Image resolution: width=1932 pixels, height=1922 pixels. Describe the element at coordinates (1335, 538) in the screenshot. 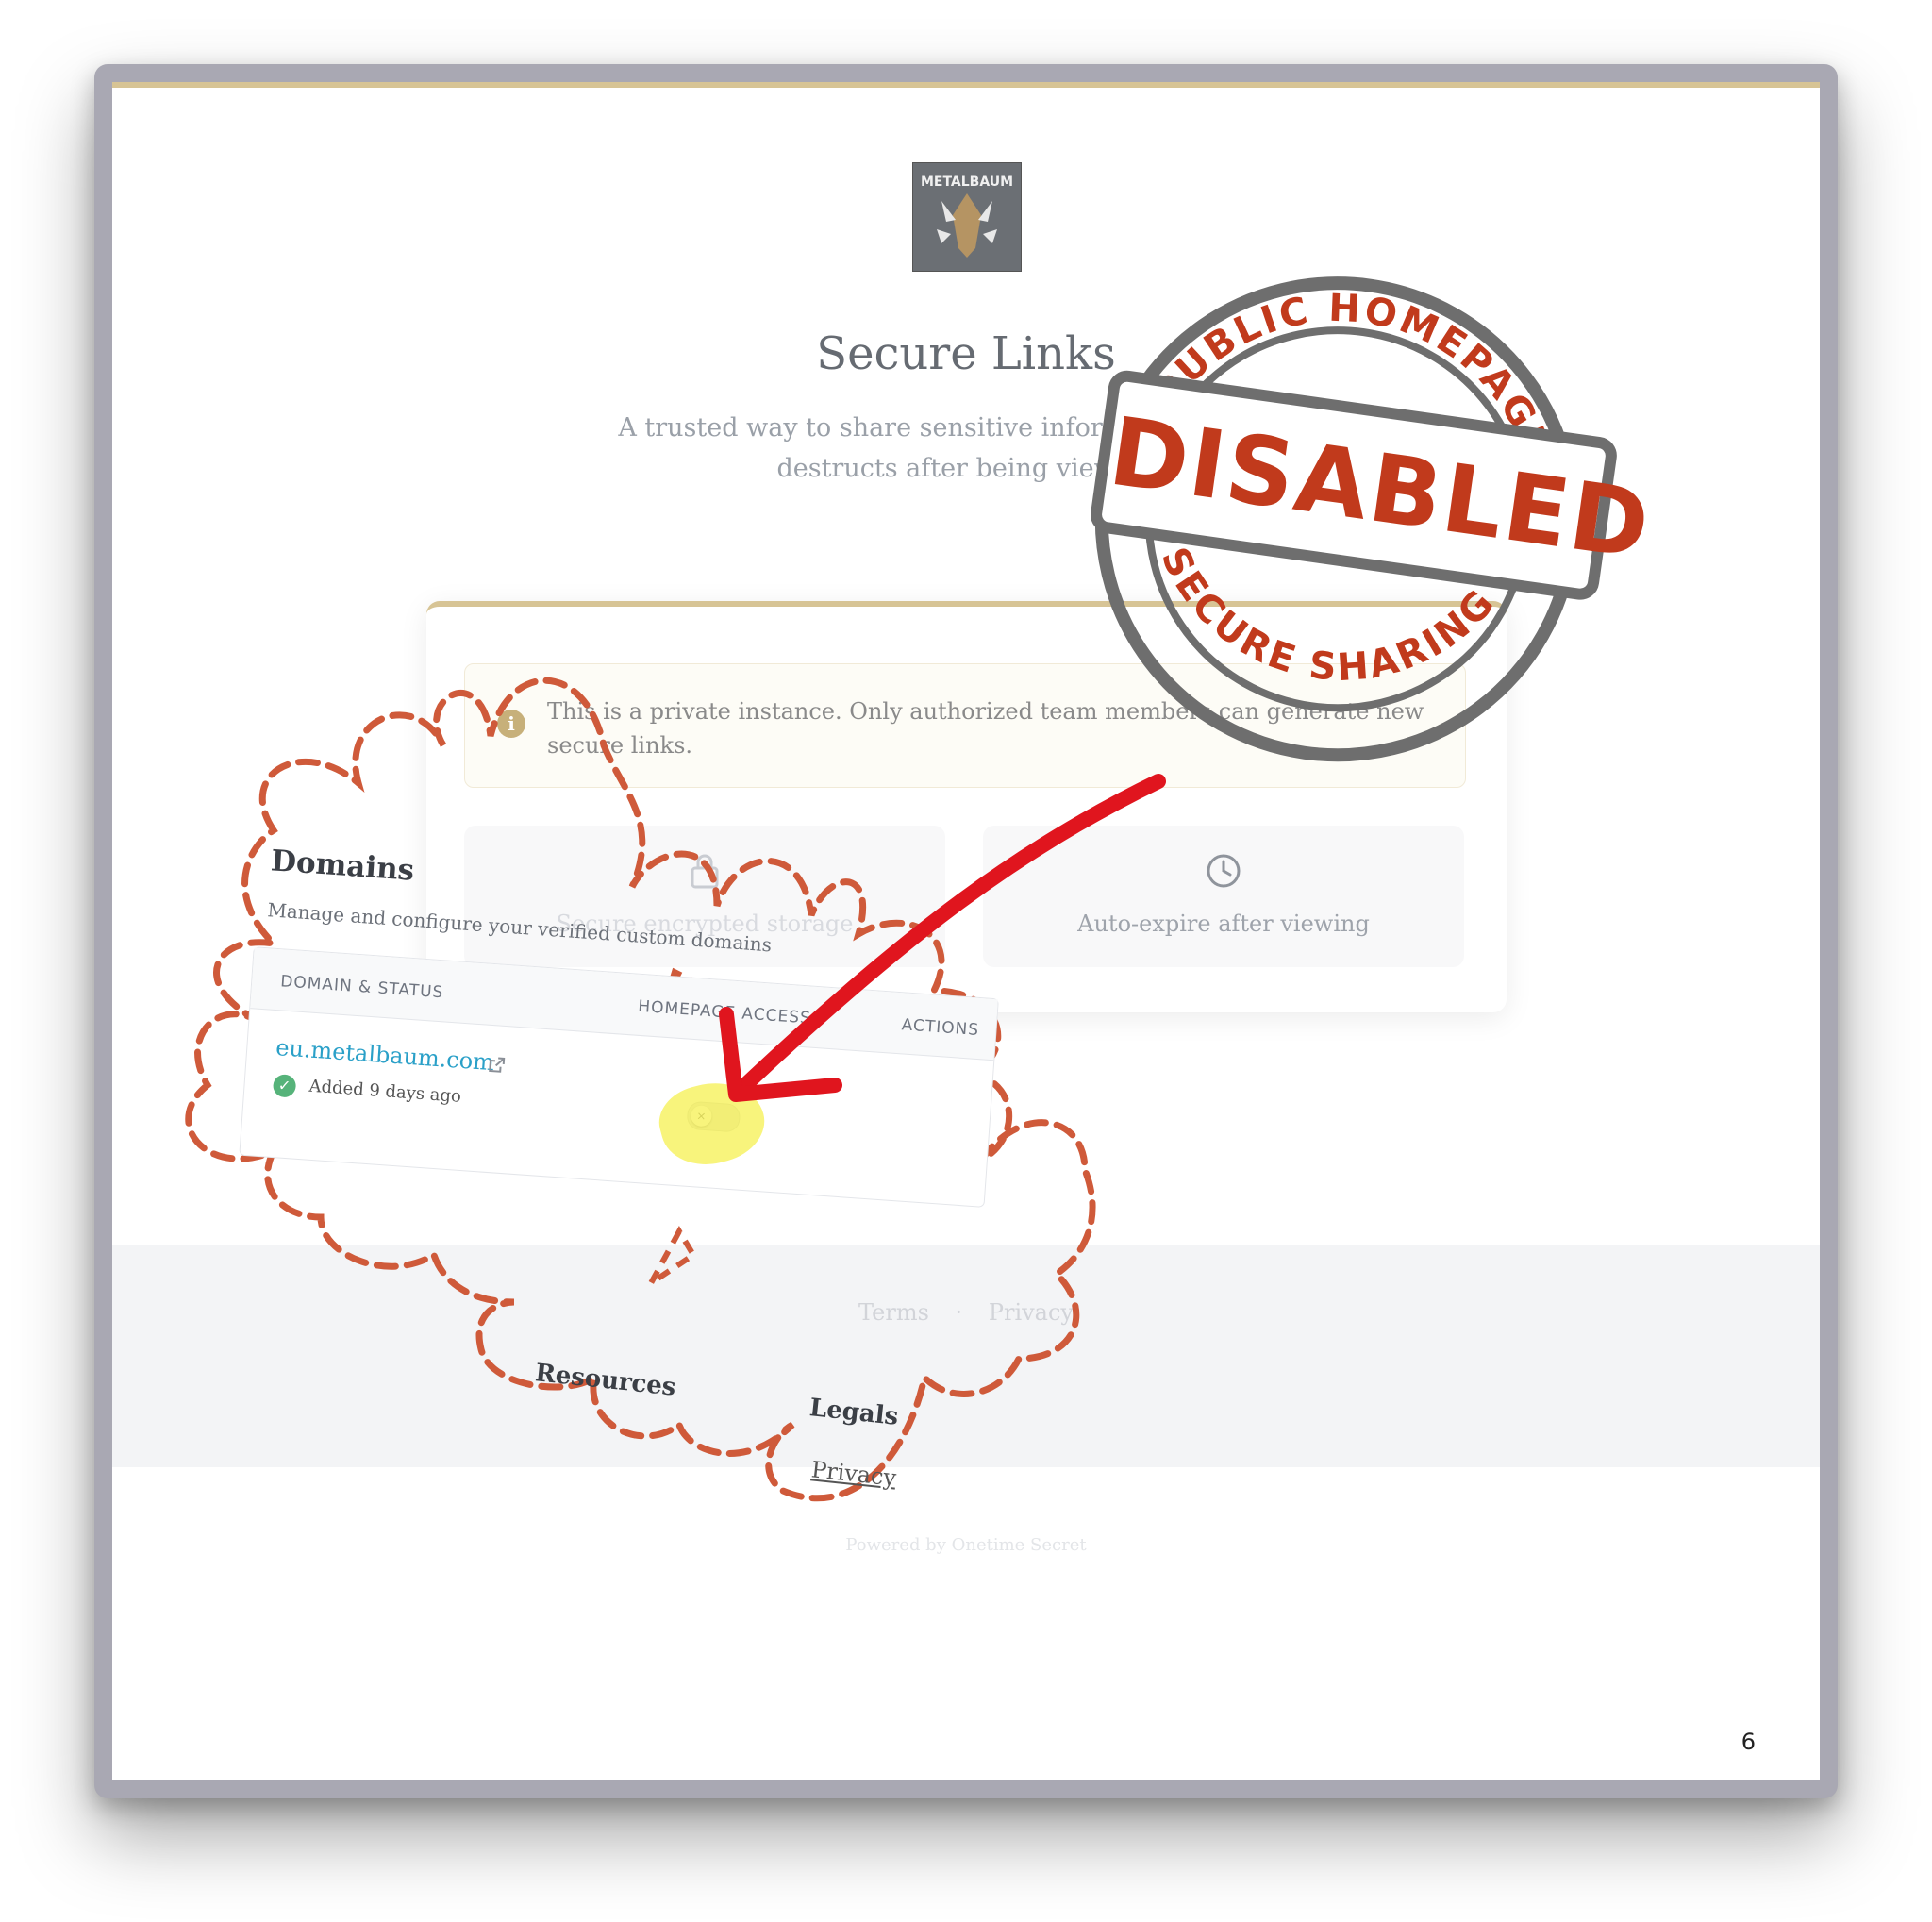

I see `disabled-stamp: PUBLIC HOMEPAGE SECURE SHARING DISABLED` at that location.